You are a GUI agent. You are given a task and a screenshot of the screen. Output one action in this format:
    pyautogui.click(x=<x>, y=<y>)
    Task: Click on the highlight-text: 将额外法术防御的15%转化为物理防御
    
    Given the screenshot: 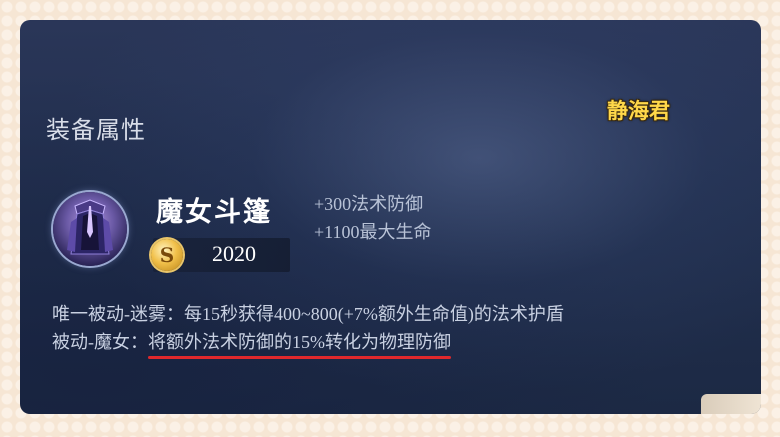 What is the action you would take?
    pyautogui.click(x=299, y=342)
    